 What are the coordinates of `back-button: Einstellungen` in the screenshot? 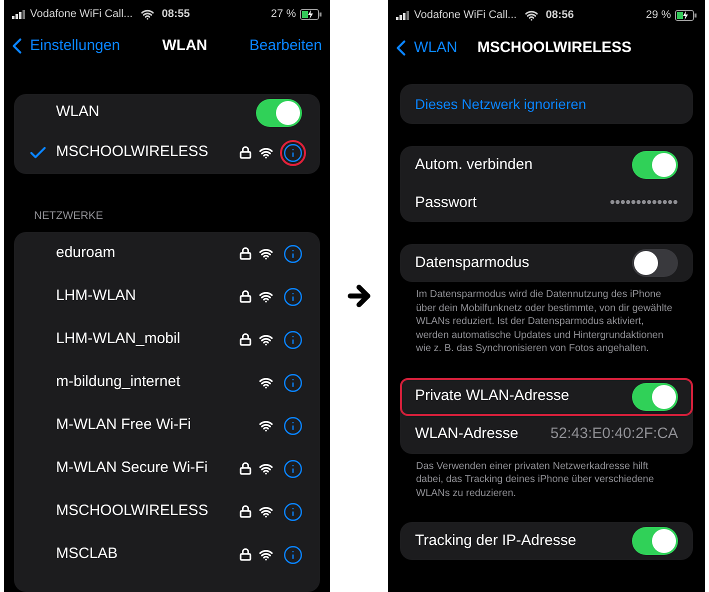 It's located at (62, 46).